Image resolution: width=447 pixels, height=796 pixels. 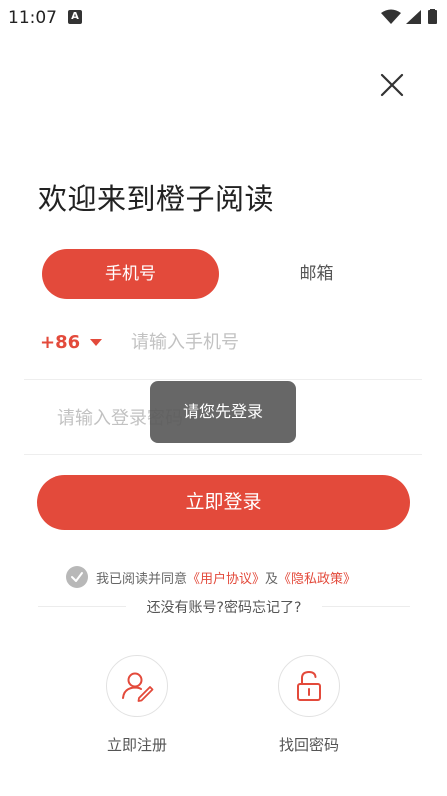 I want to click on divider-left, so click(x=82, y=606).